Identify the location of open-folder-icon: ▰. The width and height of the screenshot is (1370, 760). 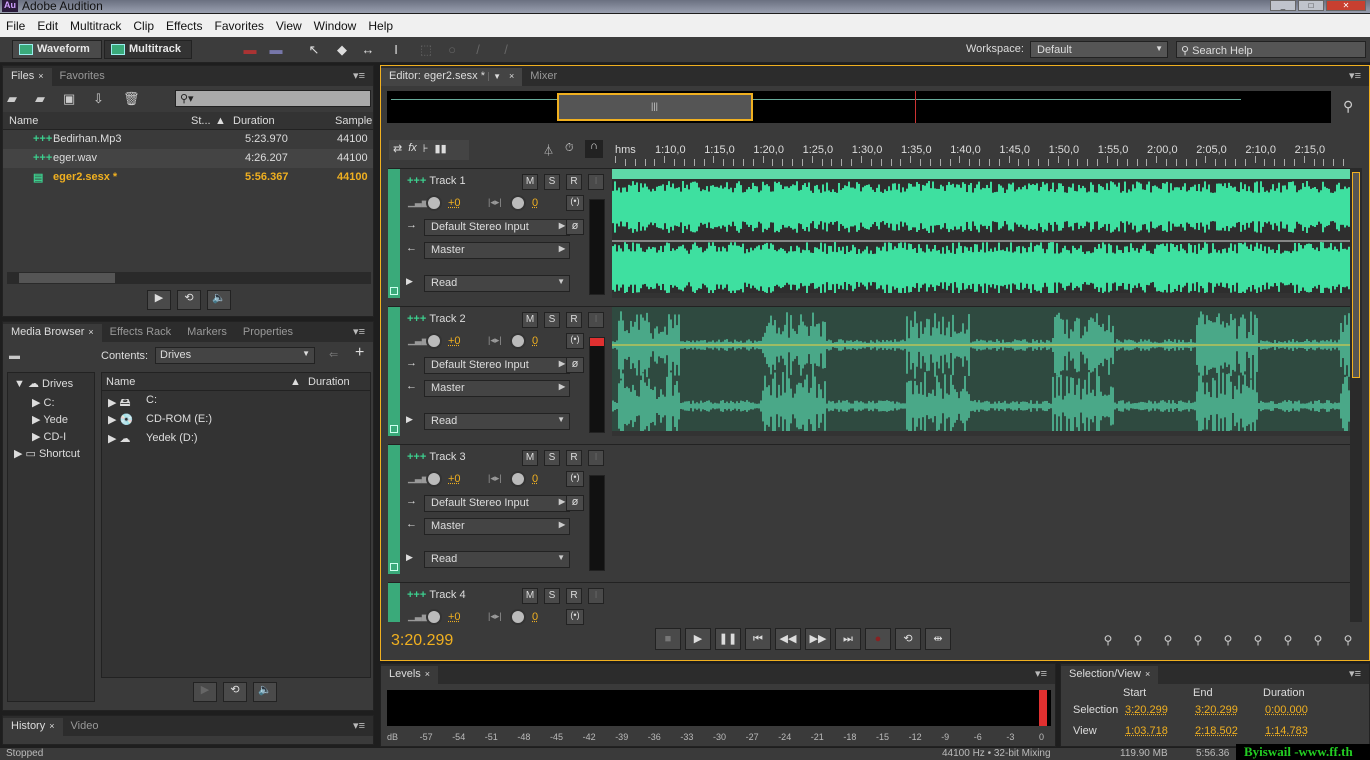
(12, 99).